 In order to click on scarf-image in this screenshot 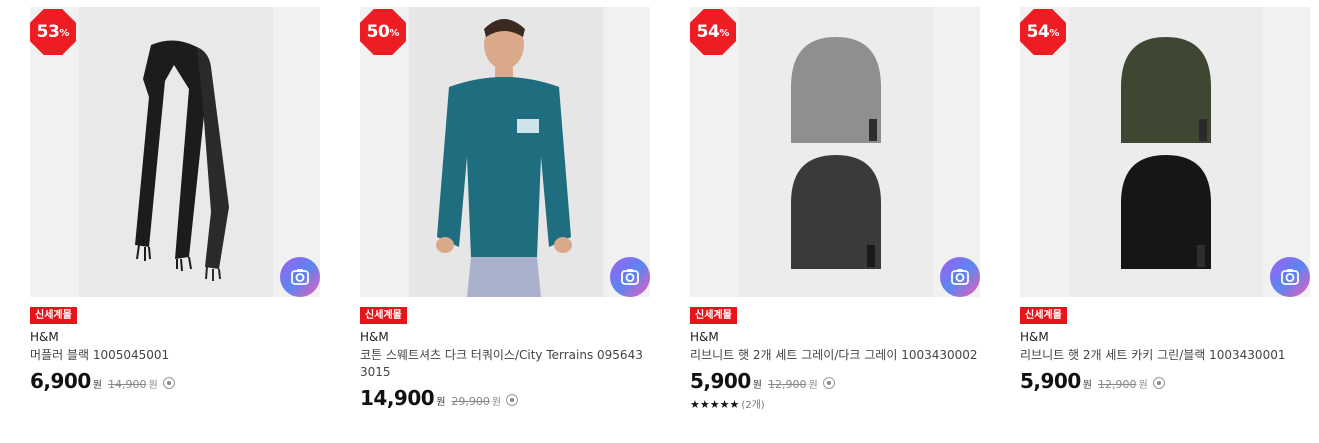, I will do `click(176, 152)`.